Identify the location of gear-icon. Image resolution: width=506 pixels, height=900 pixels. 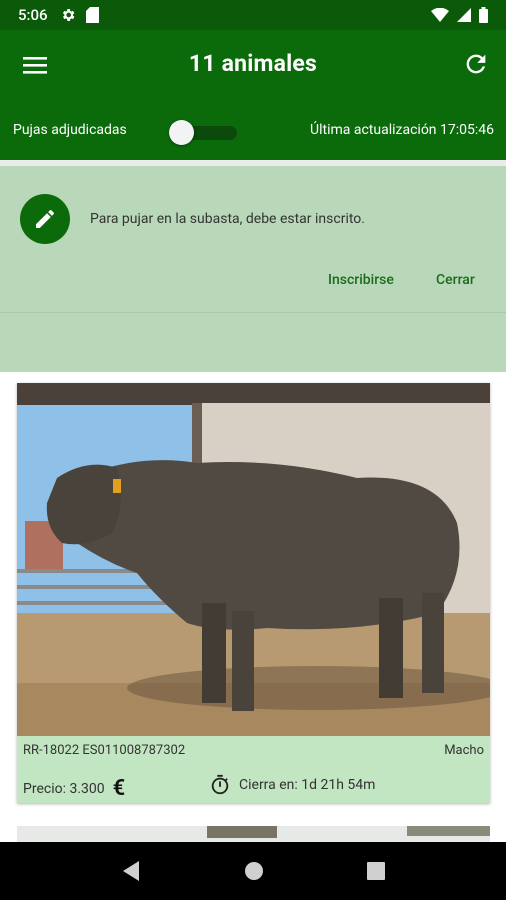
(68, 15).